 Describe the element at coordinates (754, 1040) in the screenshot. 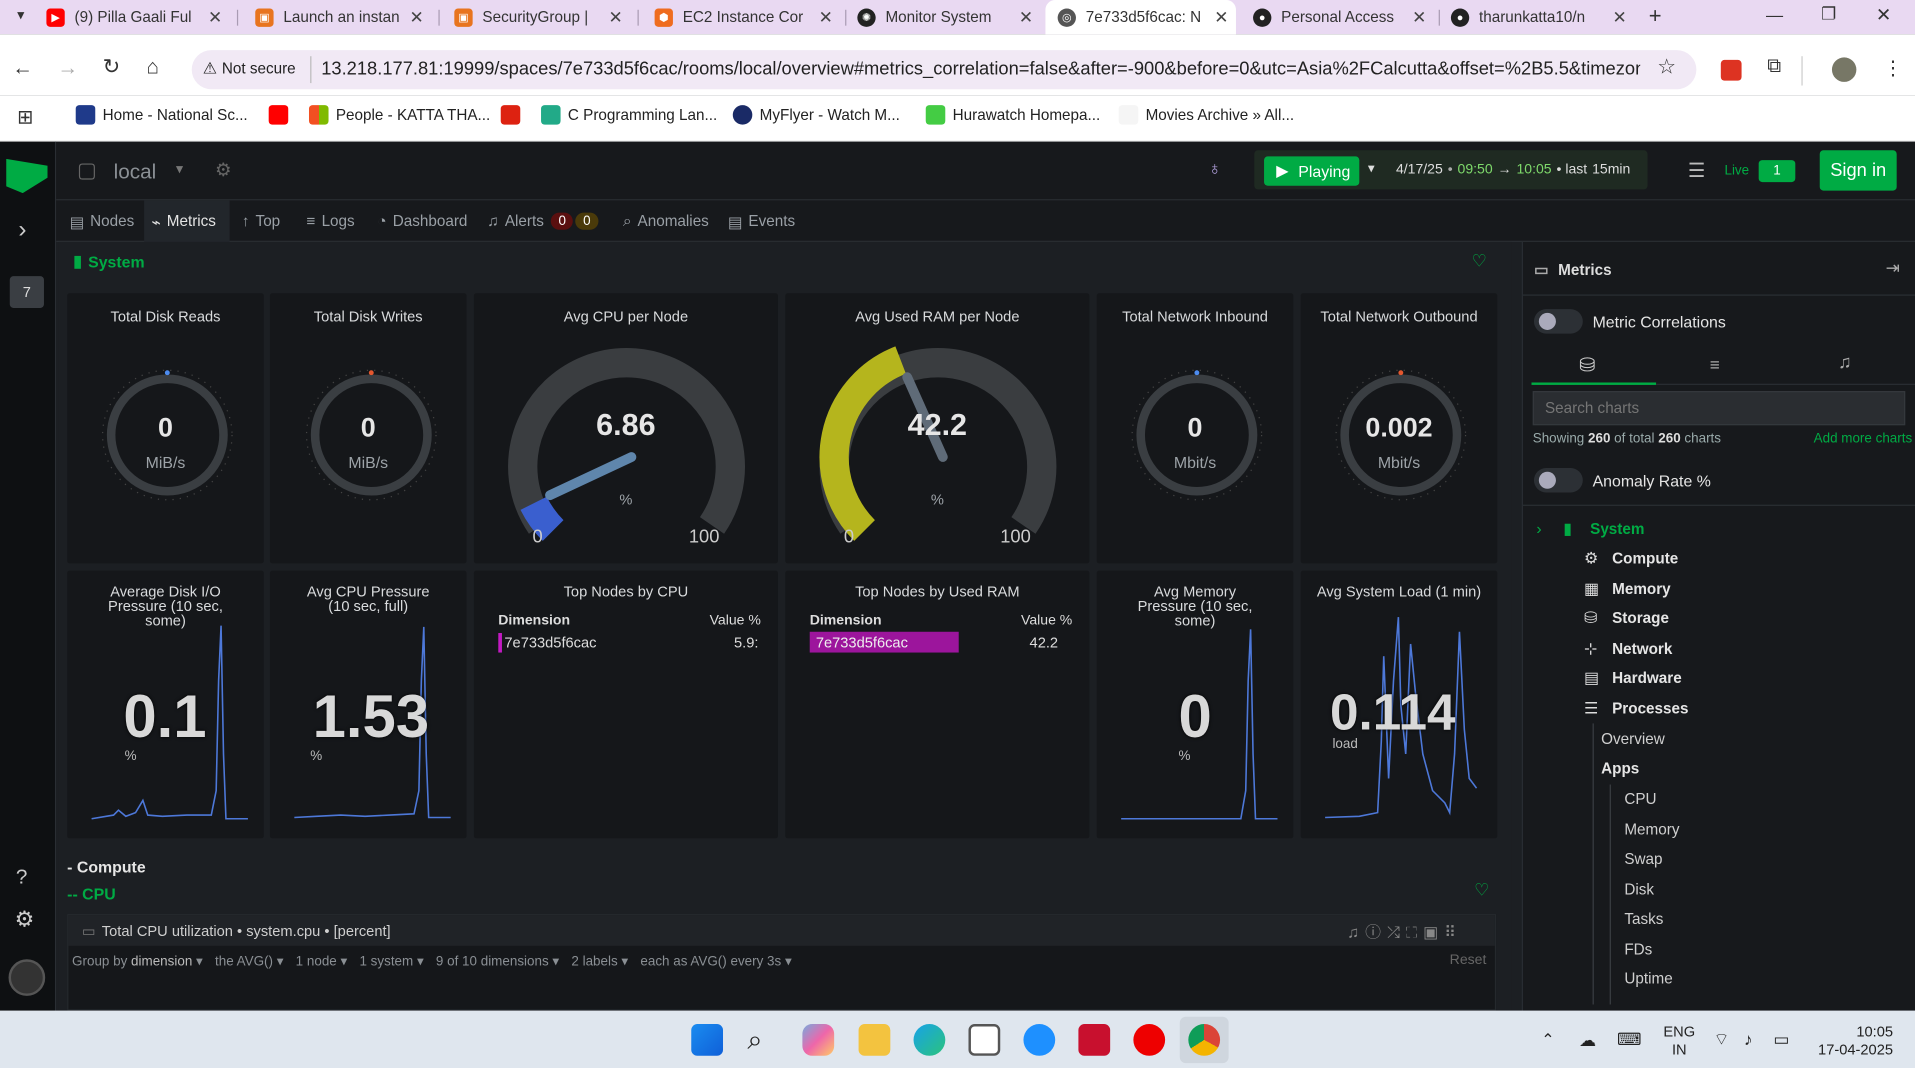

I see `search-icon: ⌕` at that location.